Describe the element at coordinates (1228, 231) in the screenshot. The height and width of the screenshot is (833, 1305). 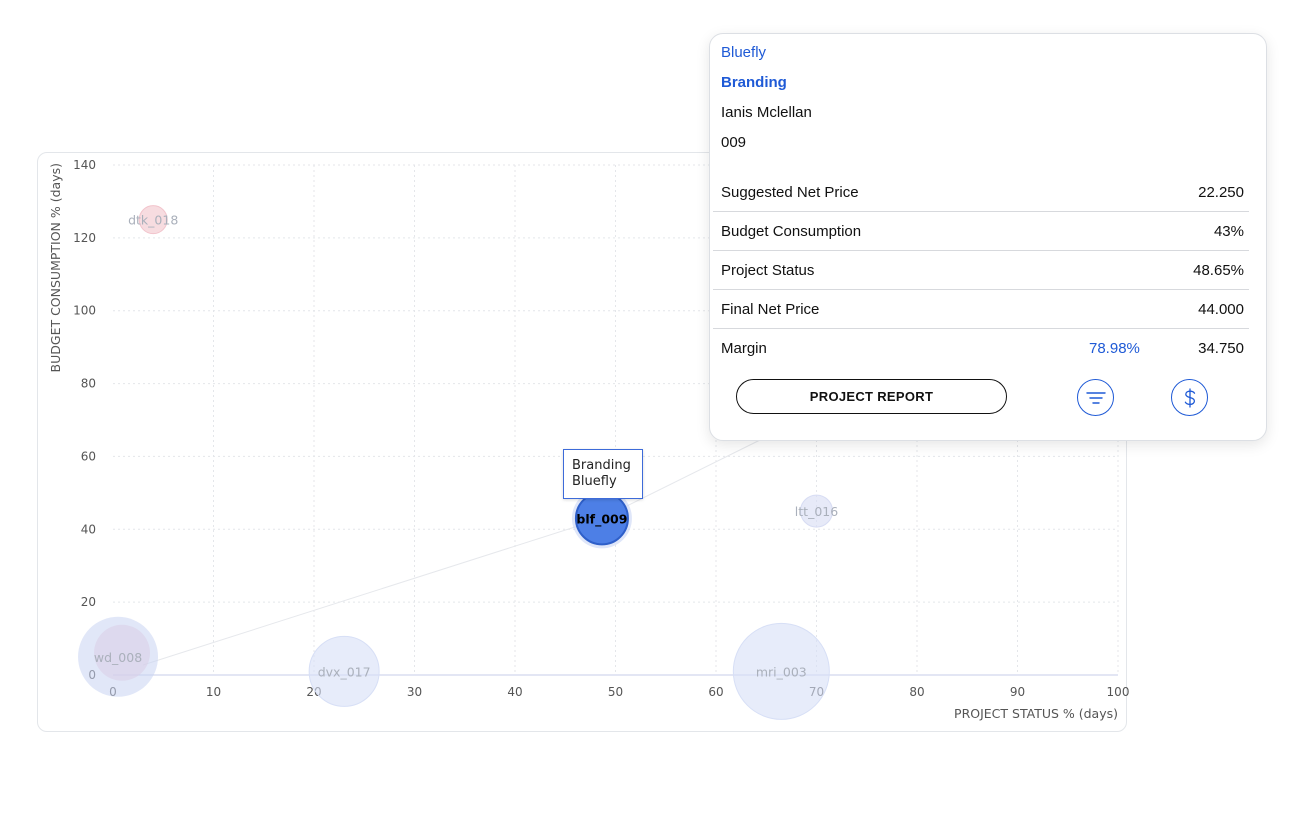
I see `row-value: 43%` at that location.